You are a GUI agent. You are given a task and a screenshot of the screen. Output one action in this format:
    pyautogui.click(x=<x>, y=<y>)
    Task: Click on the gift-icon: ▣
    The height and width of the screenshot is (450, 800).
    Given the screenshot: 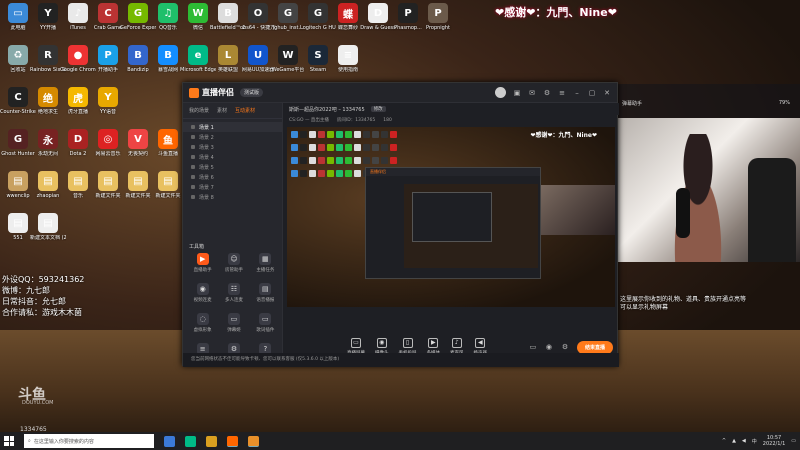 What is the action you would take?
    pyautogui.click(x=517, y=93)
    